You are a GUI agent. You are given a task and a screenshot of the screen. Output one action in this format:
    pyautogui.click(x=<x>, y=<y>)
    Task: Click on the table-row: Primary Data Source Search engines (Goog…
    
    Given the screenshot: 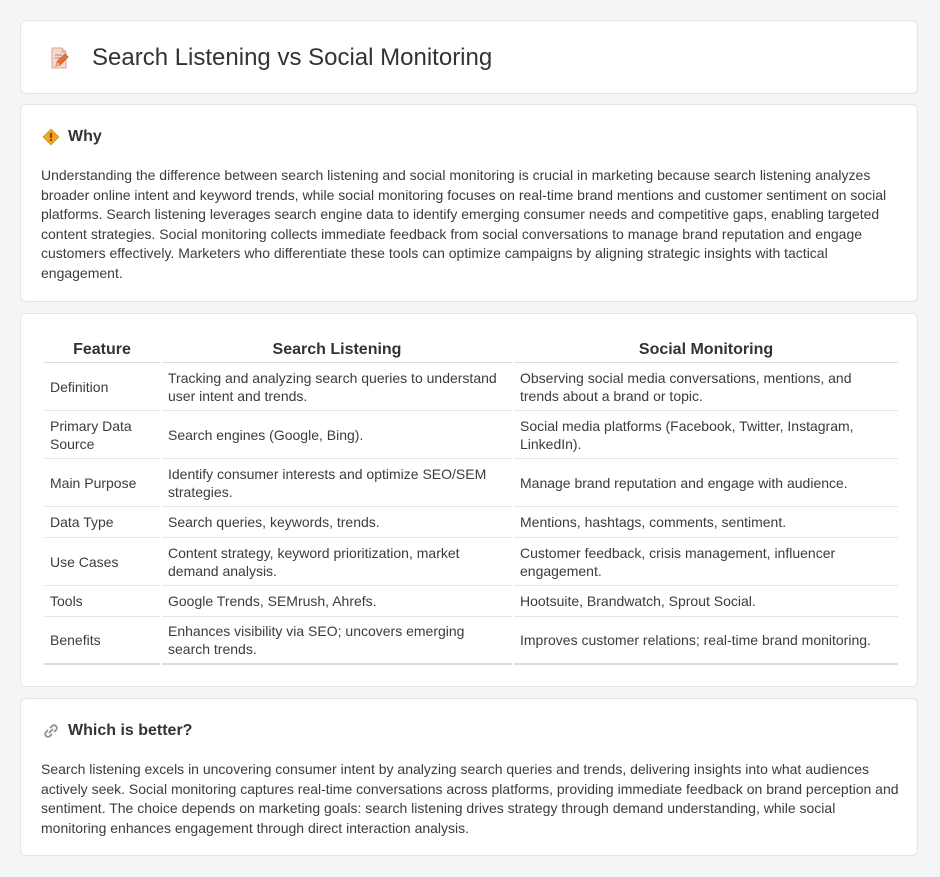 What is the action you would take?
    pyautogui.click(x=471, y=435)
    